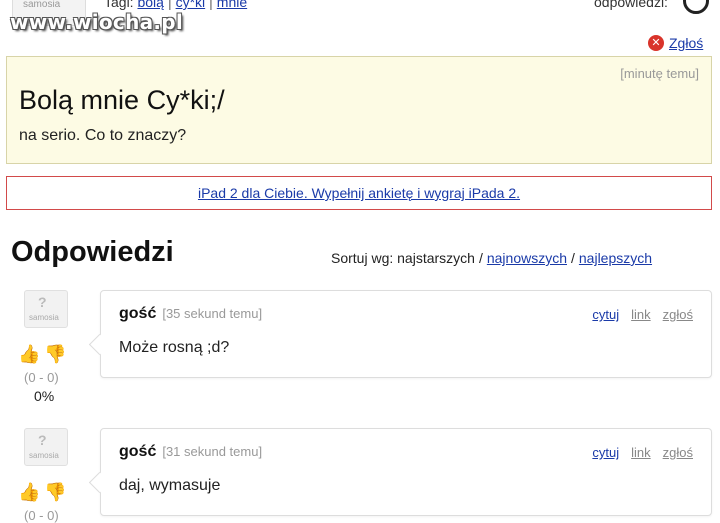 The image size is (720, 523). Describe the element at coordinates (191, 5) in the screenshot. I see `tag-link: cy*ki` at that location.